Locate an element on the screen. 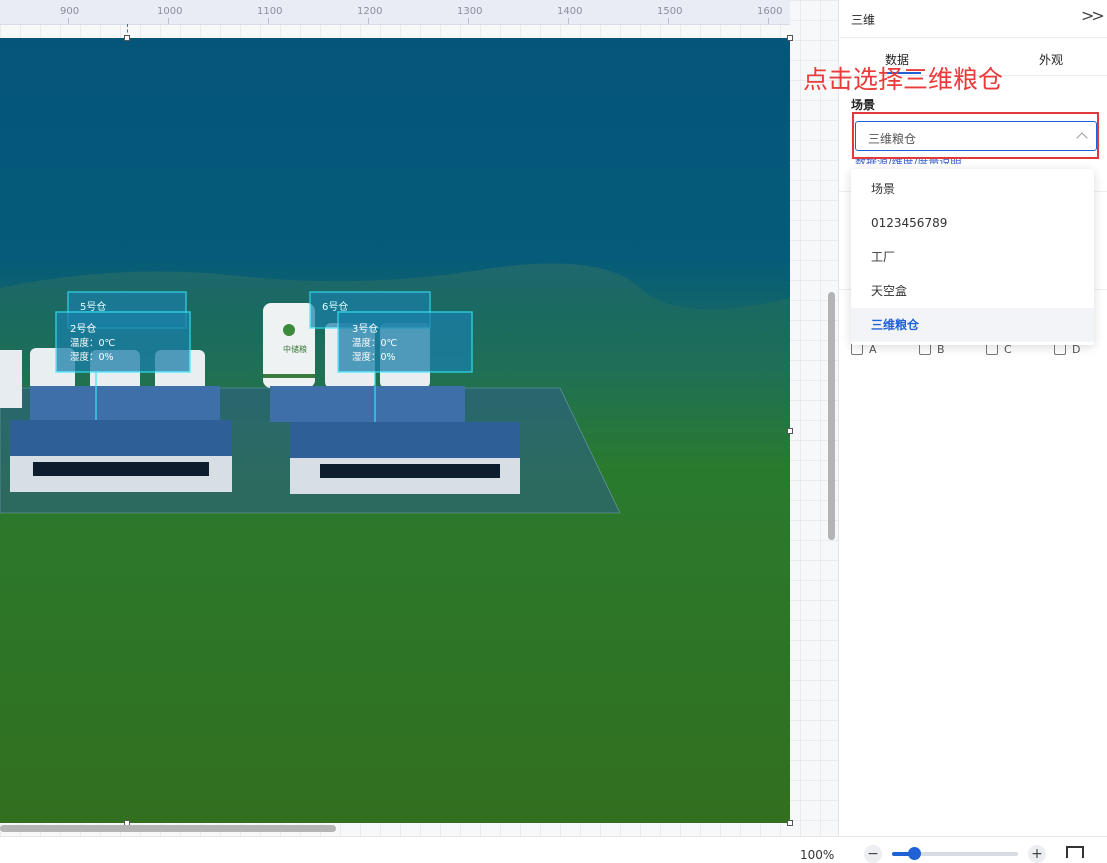 The height and width of the screenshot is (863, 1107). resize-handle-bottom-right is located at coordinates (790, 823).